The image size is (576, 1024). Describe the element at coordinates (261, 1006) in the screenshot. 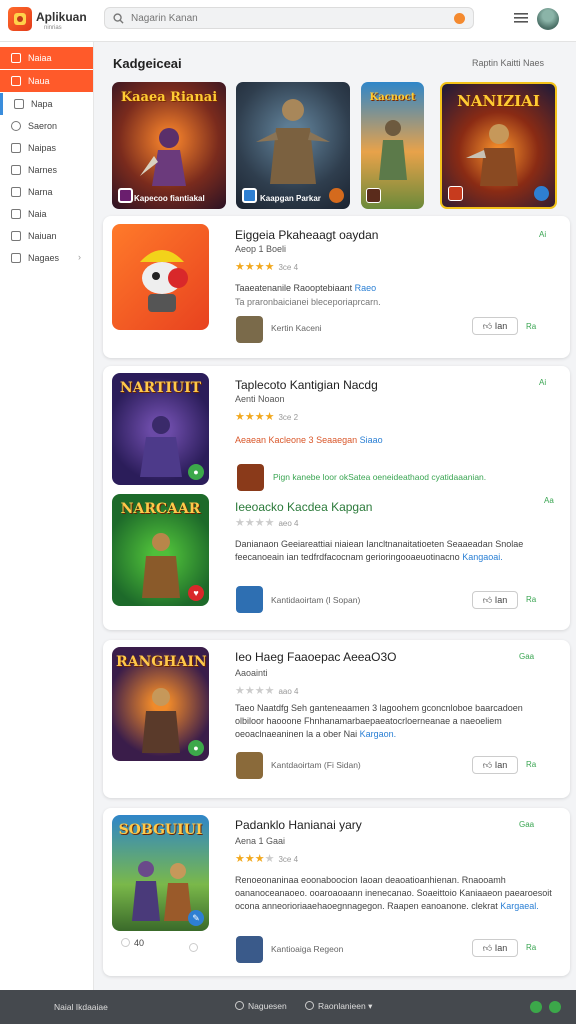

I see `bottom-nav-item-1: Naguesen` at that location.